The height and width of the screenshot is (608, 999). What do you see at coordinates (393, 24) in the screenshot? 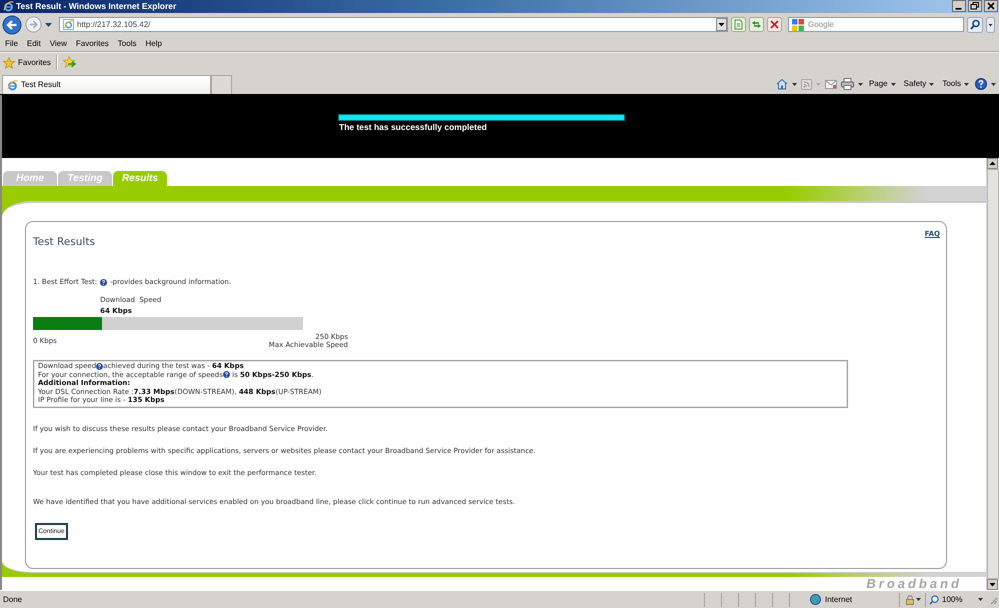
I see `address-field: http://217.32.105.42/` at bounding box center [393, 24].